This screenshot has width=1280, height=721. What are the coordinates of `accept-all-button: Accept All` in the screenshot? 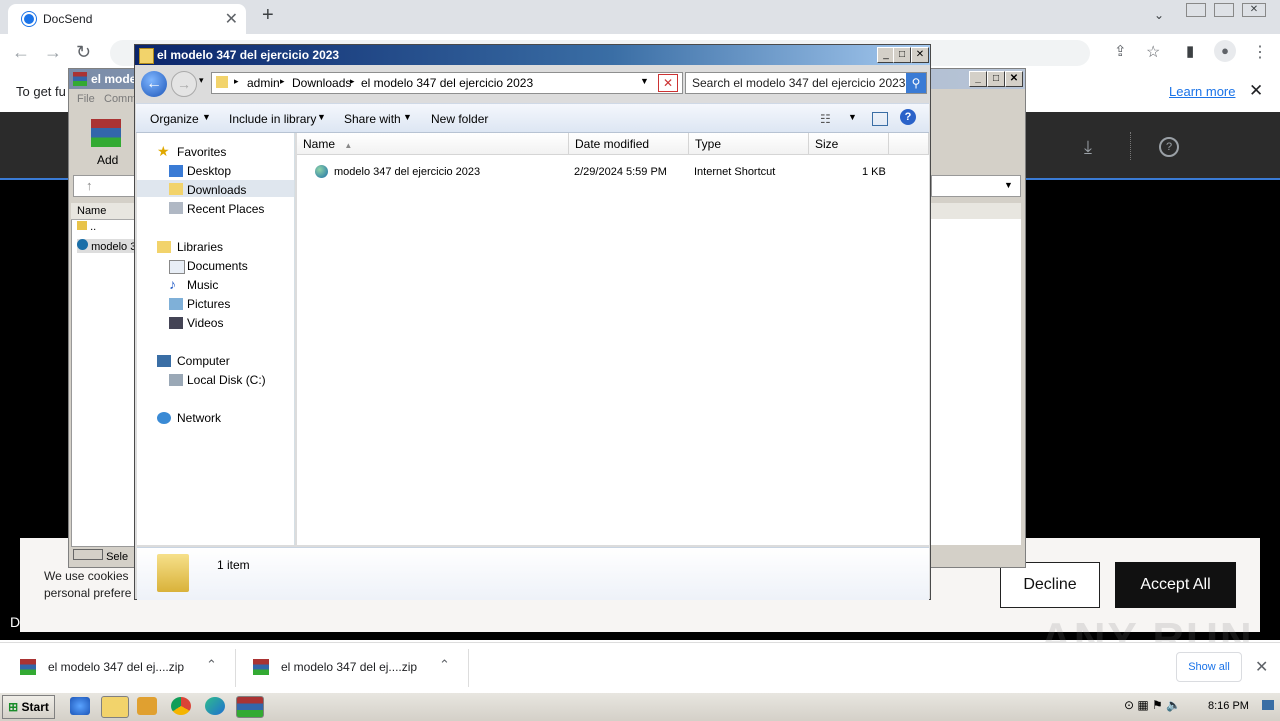 It's located at (1175, 585).